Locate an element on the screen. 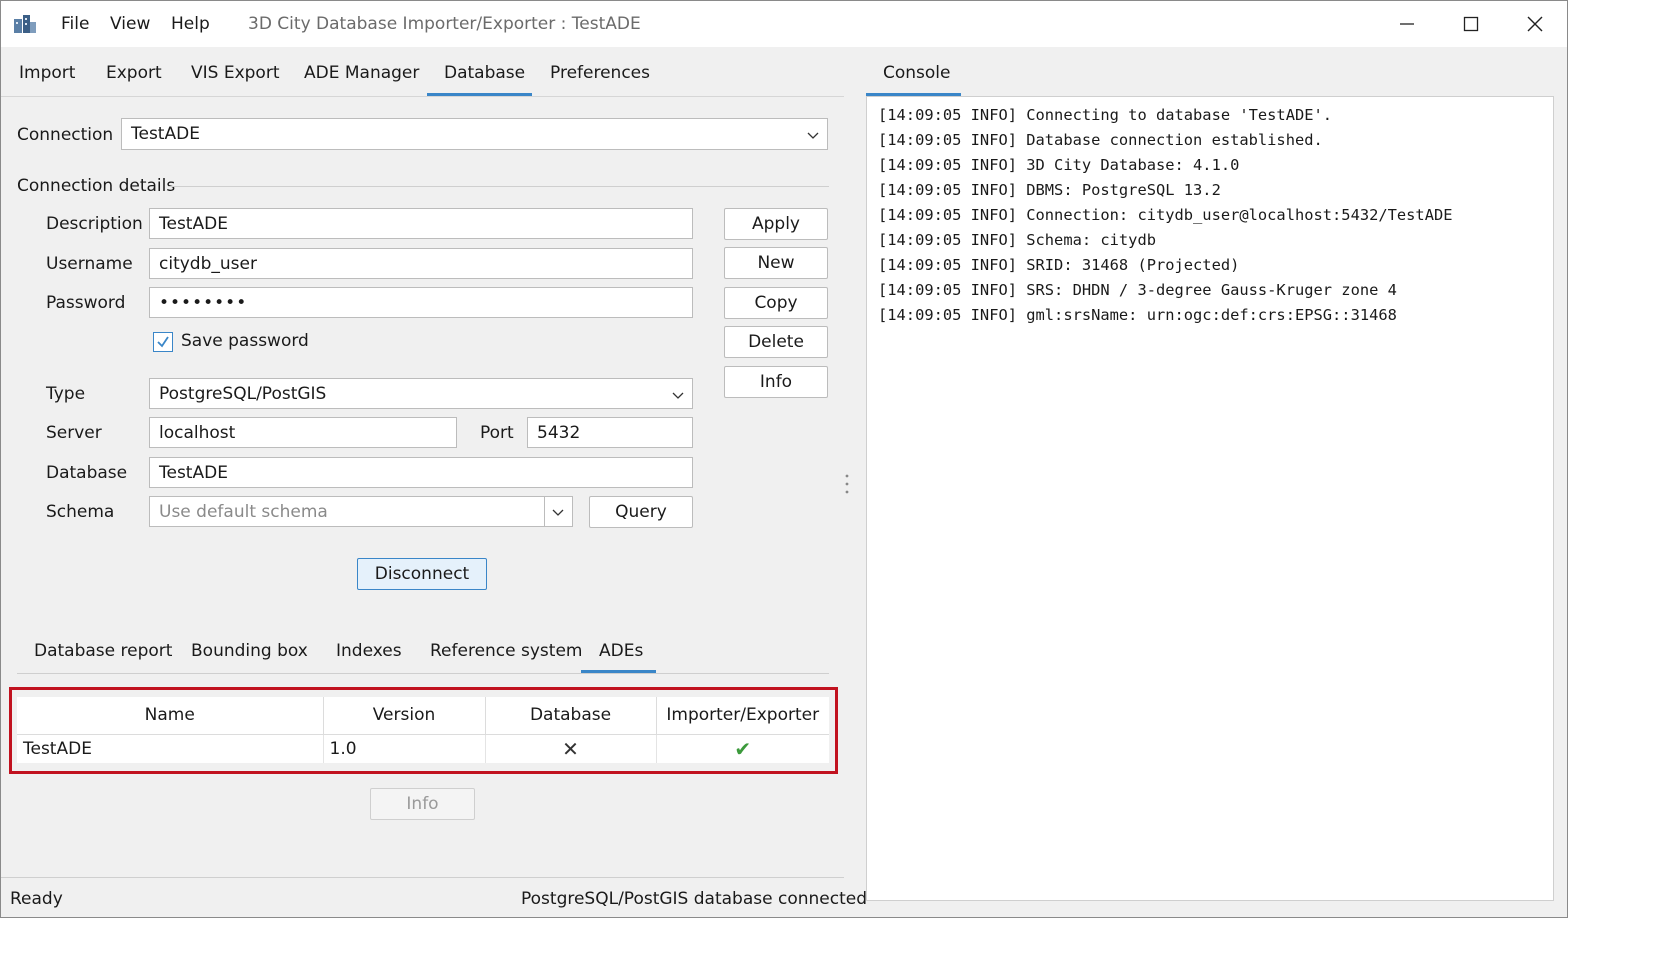 This screenshot has height=979, width=1672. password-field: •••••••• is located at coordinates (421, 302).